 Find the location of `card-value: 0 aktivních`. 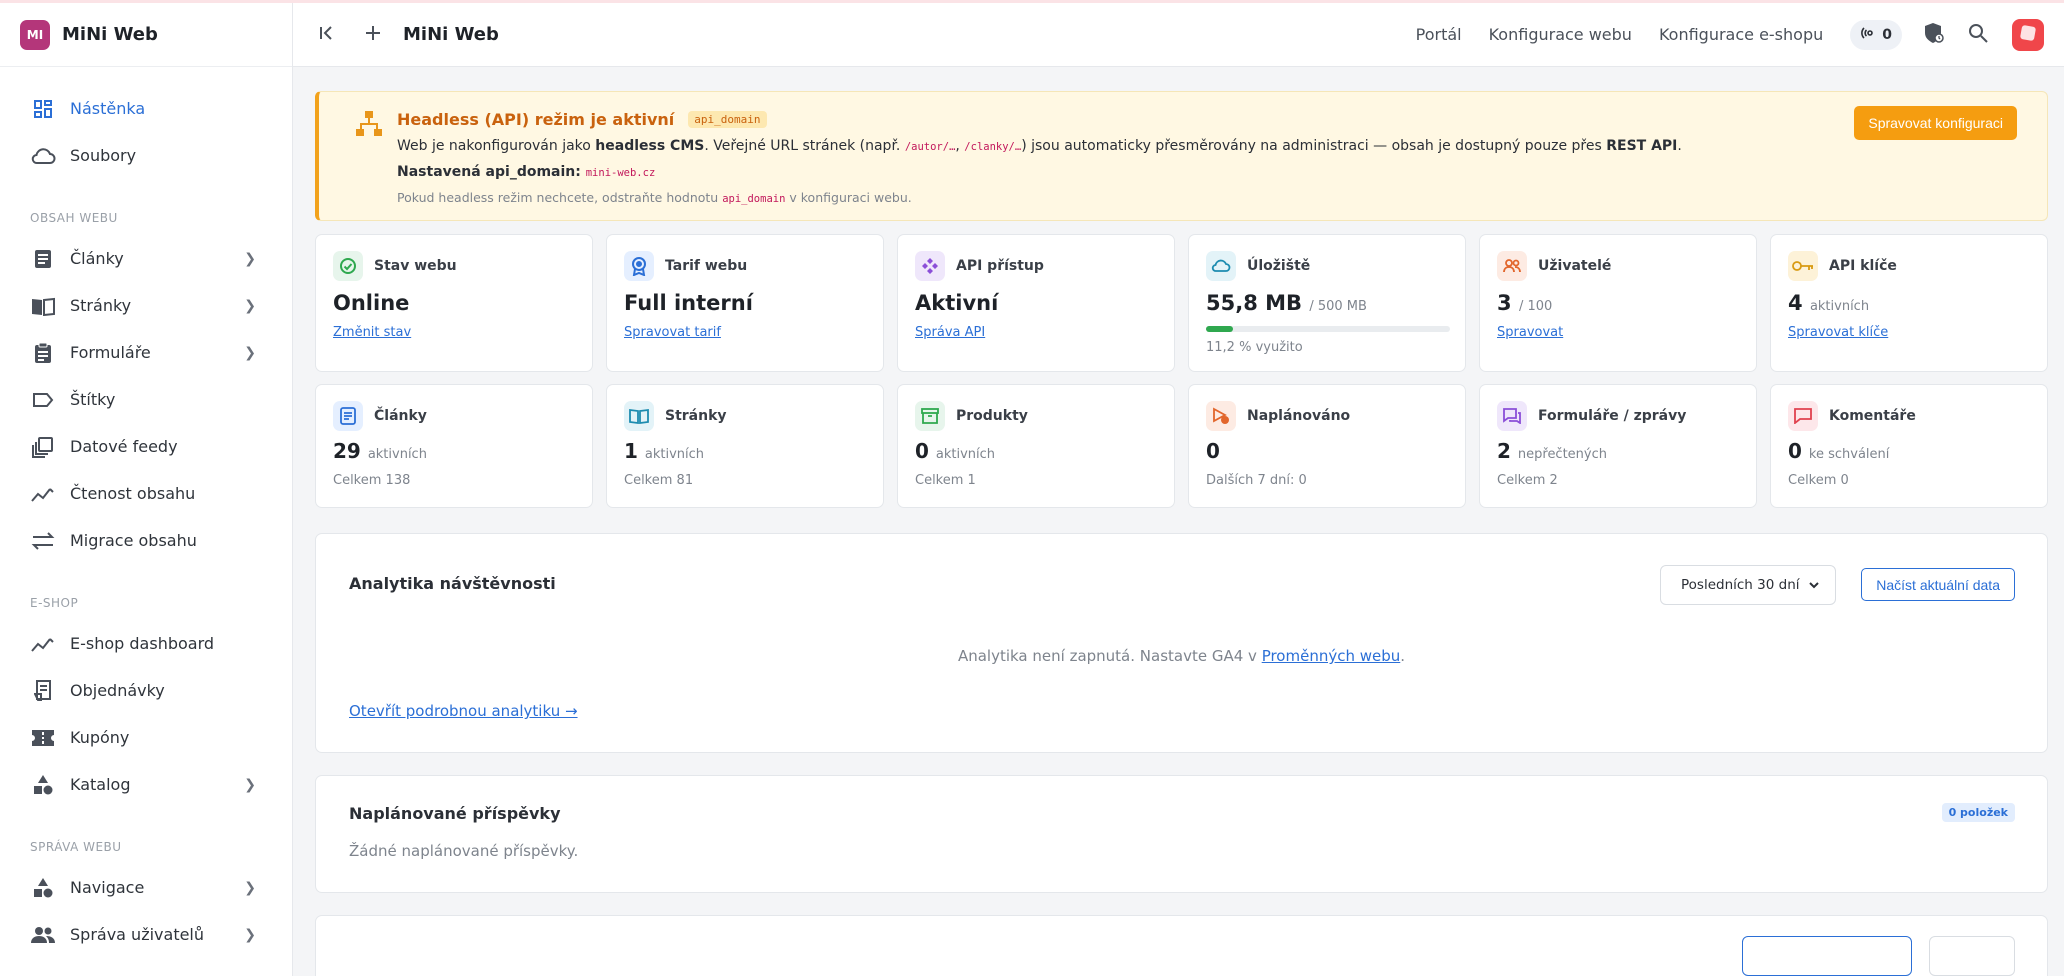

card-value: 0 aktivních is located at coordinates (955, 451).